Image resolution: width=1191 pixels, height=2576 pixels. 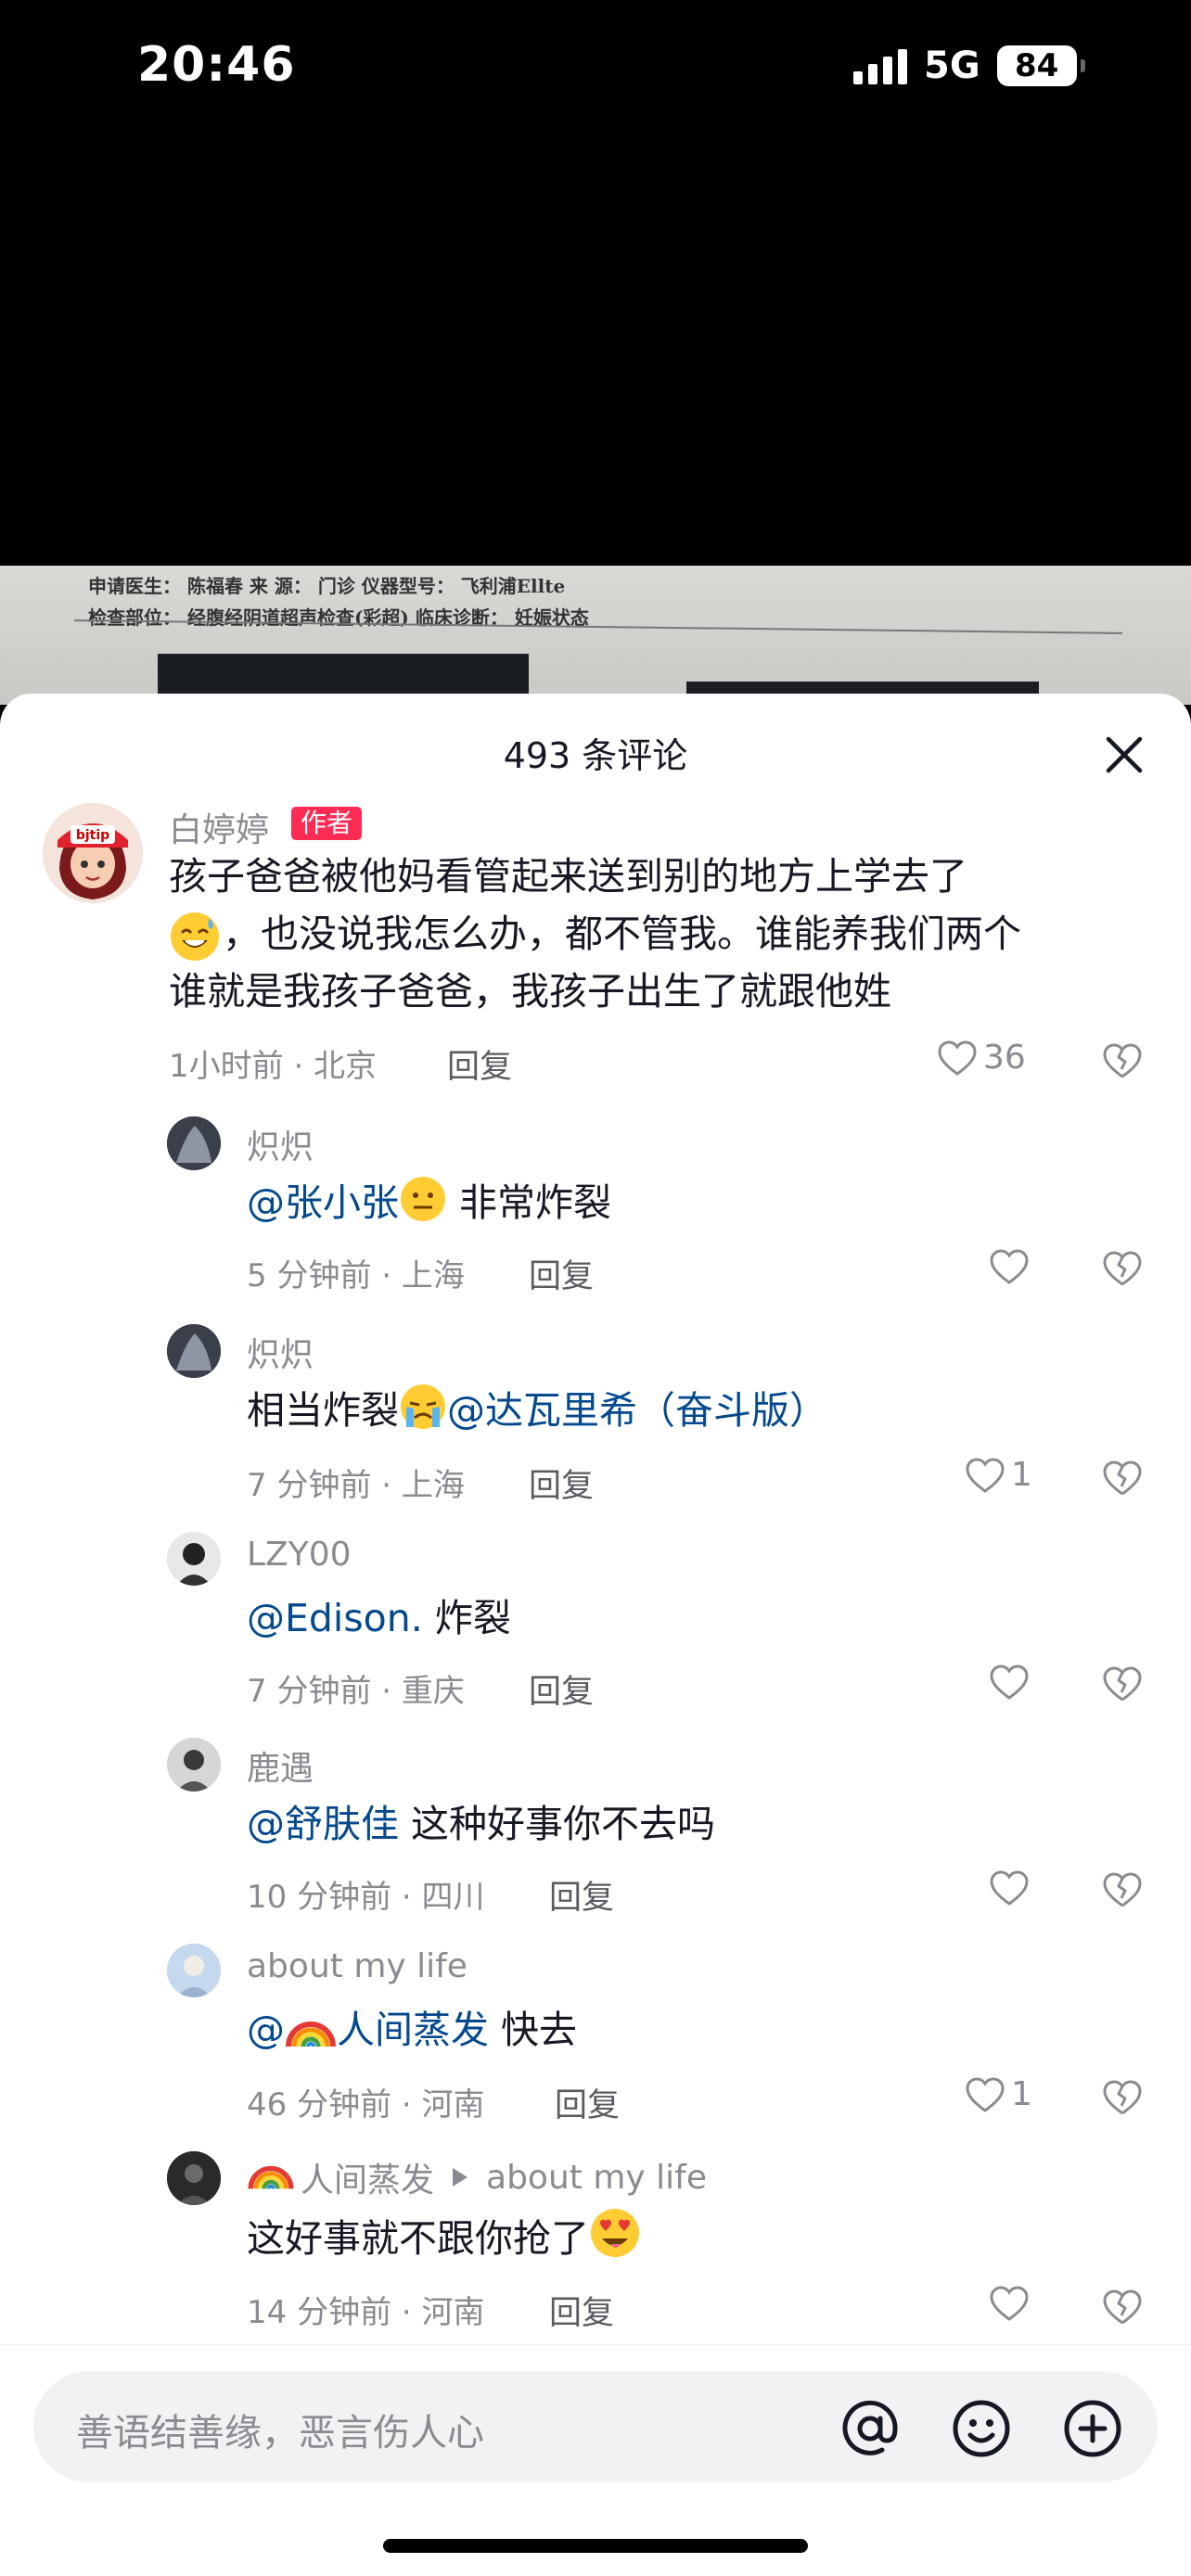 I want to click on reply-author-name: LZY00, so click(x=299, y=1555).